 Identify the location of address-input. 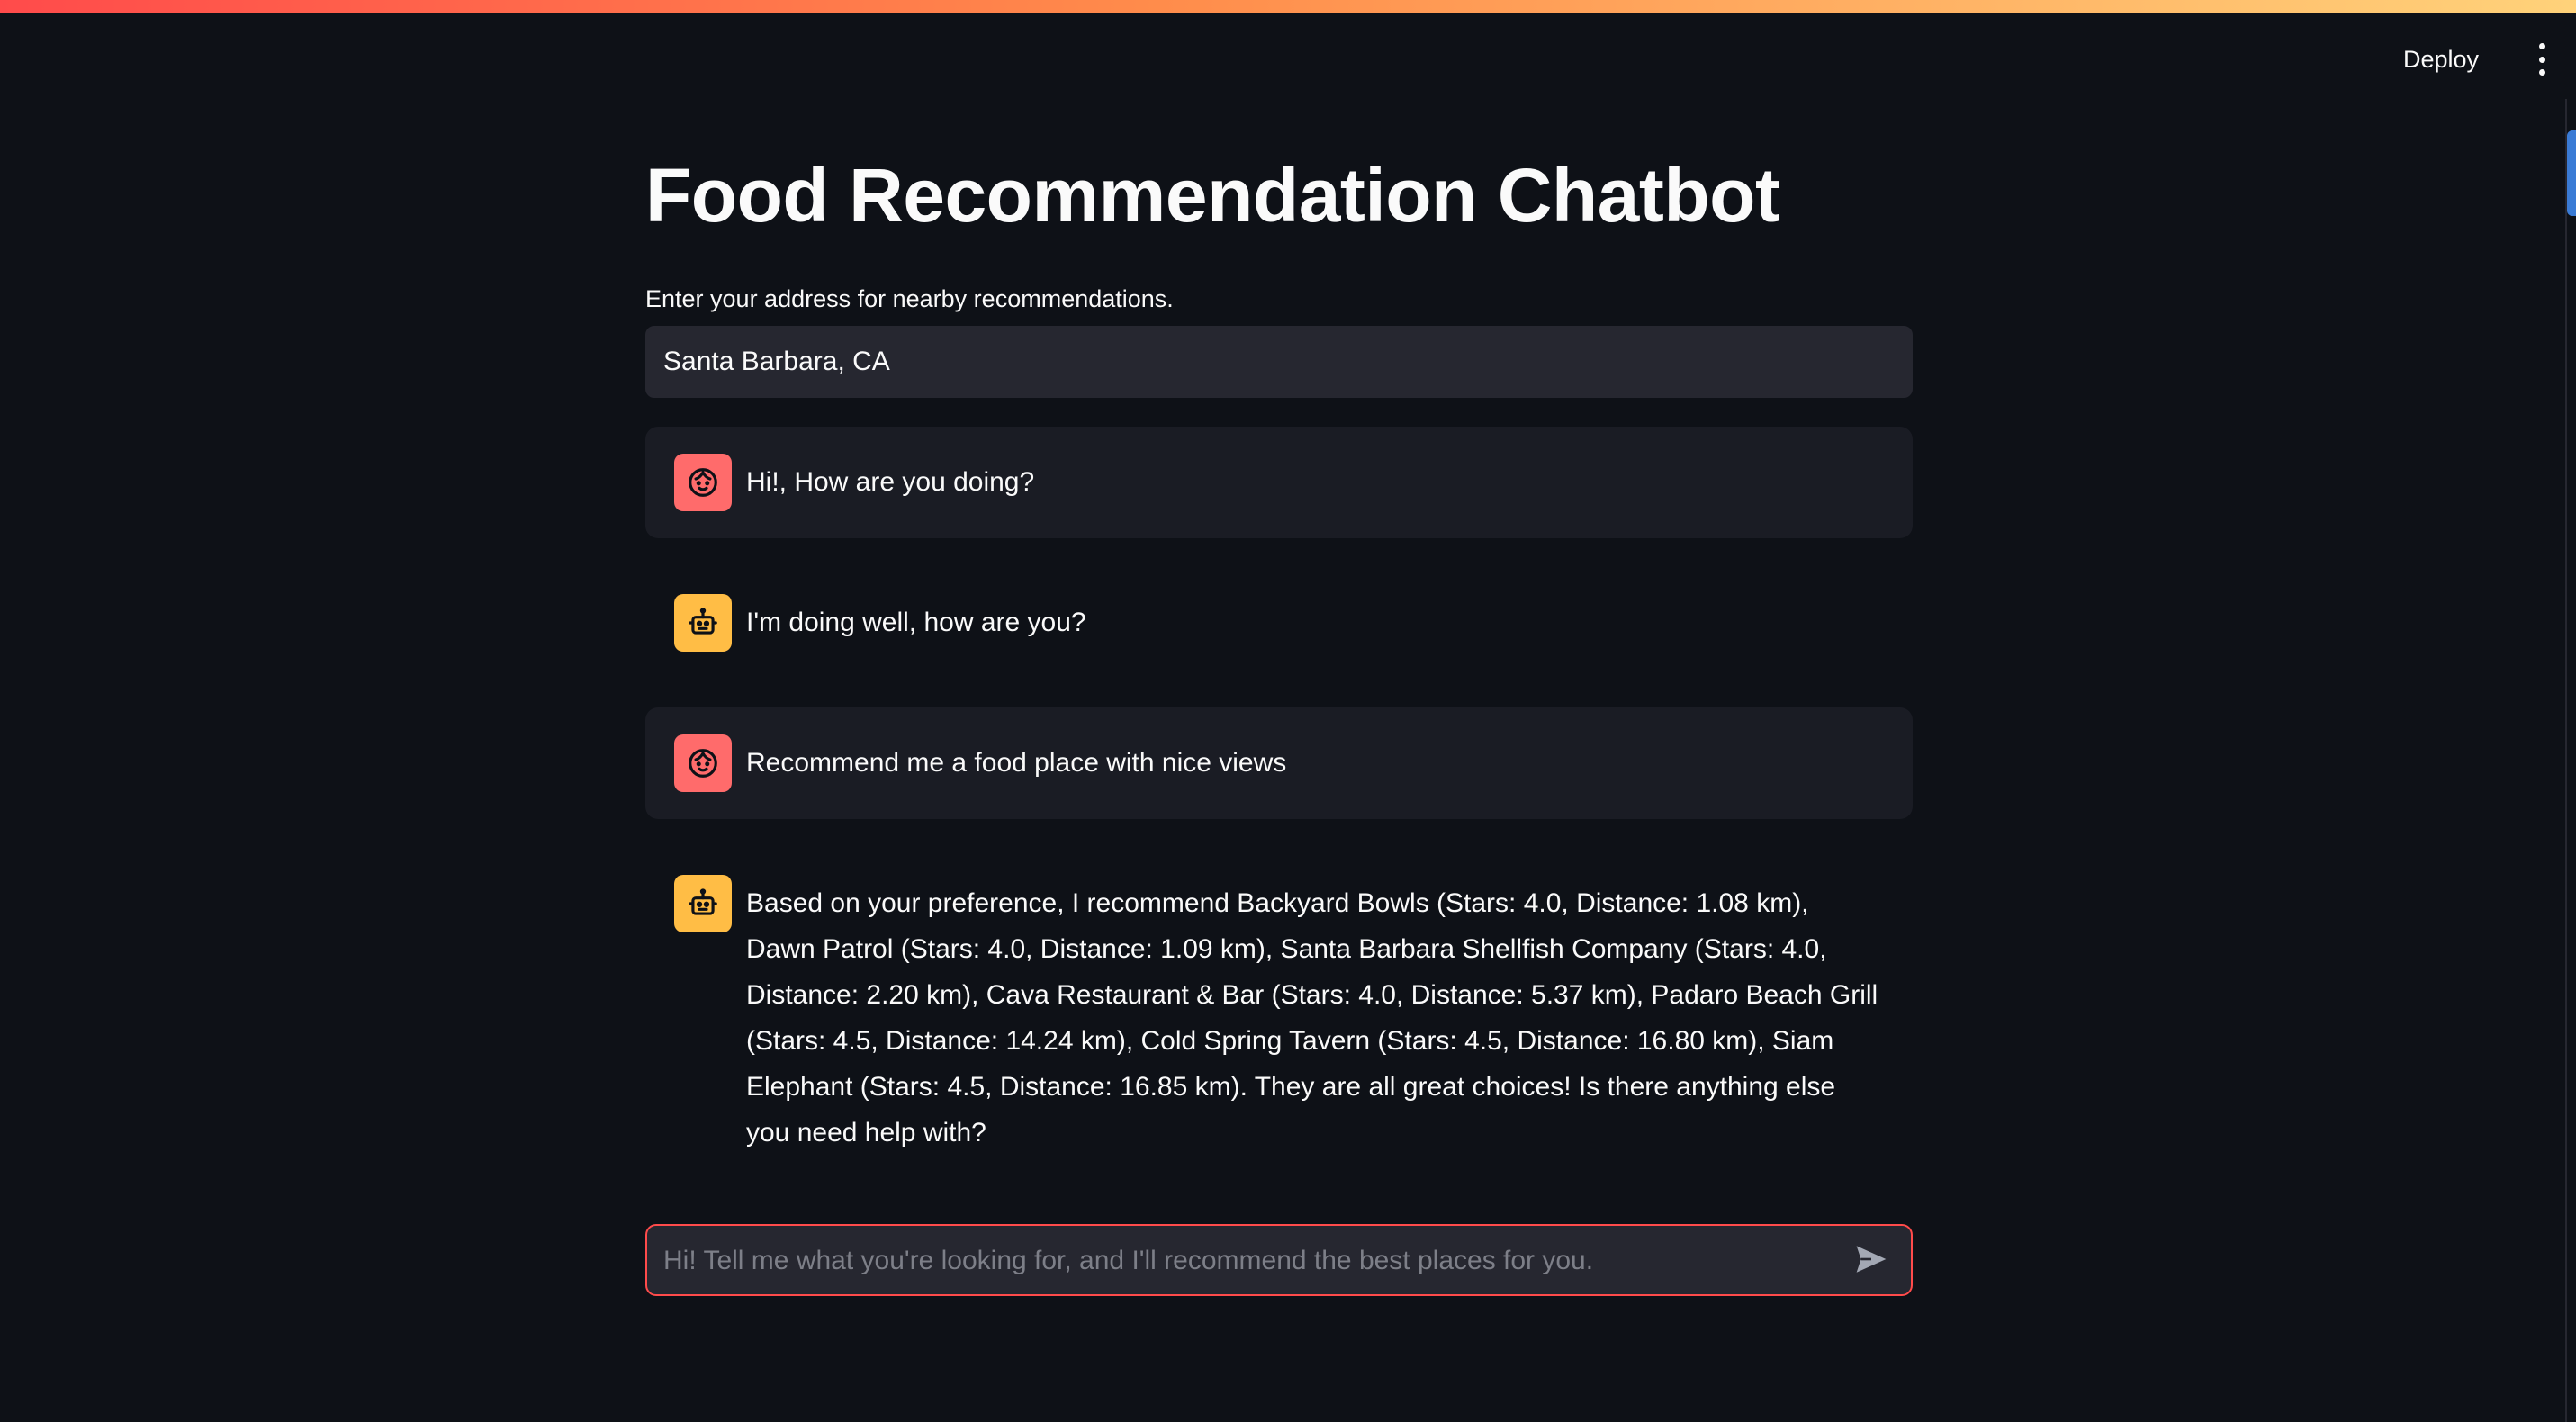
(1279, 362).